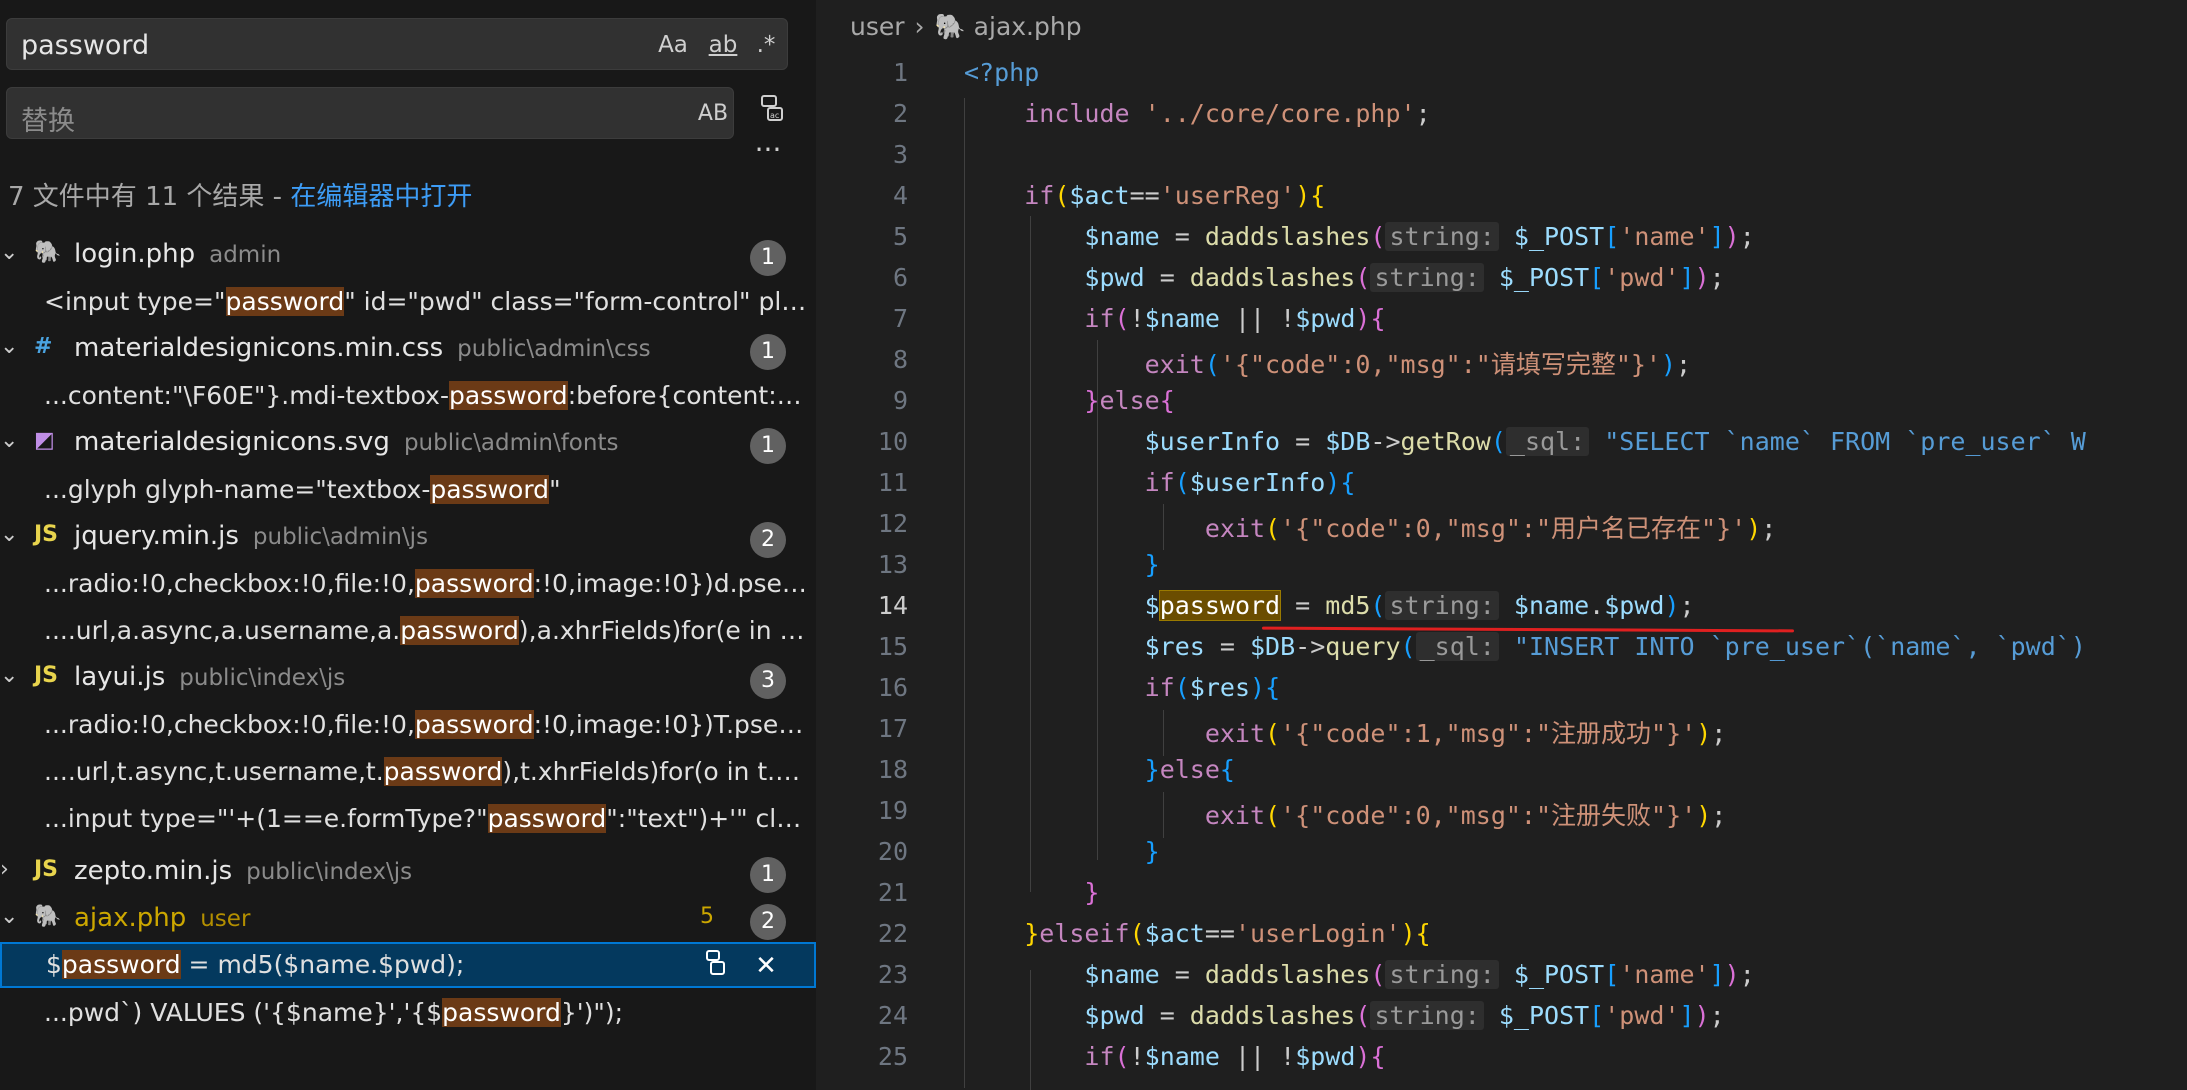 The image size is (2187, 1090). What do you see at coordinates (892, 728) in the screenshot?
I see `line-number: 17` at bounding box center [892, 728].